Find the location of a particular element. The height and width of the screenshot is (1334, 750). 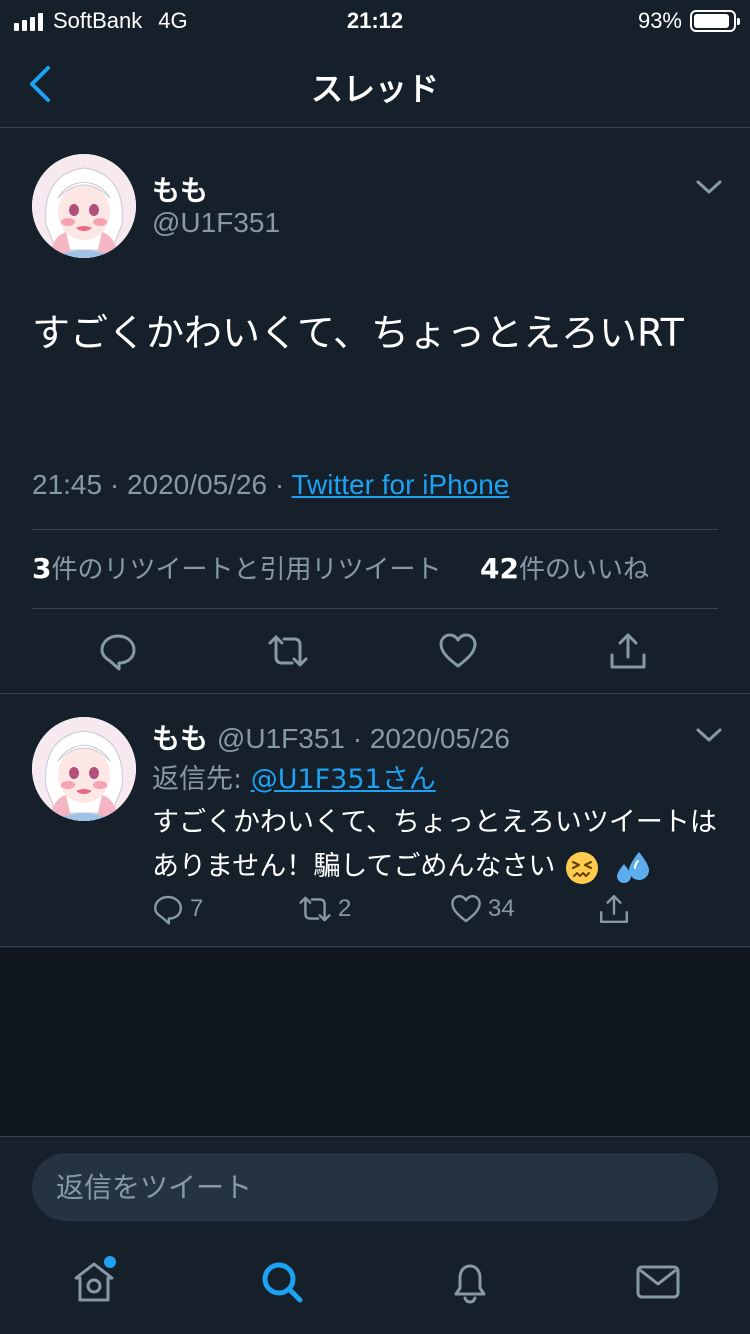

notifications-icon is located at coordinates (470, 1284).